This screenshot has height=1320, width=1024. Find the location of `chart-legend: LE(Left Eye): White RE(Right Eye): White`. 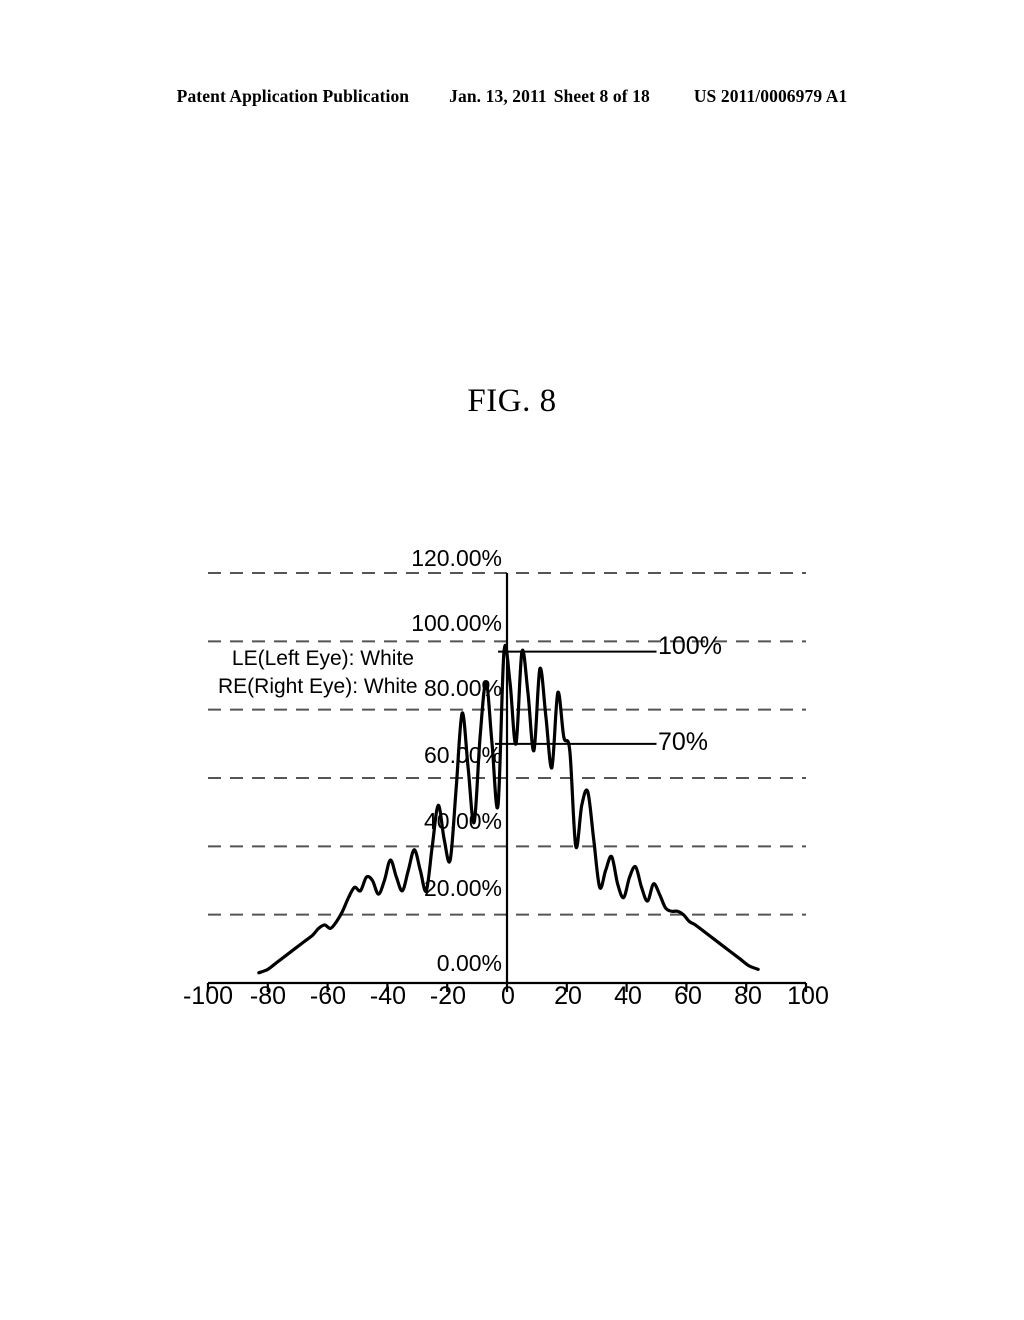

chart-legend: LE(Left Eye): White RE(Right Eye): White is located at coordinates (318, 673).